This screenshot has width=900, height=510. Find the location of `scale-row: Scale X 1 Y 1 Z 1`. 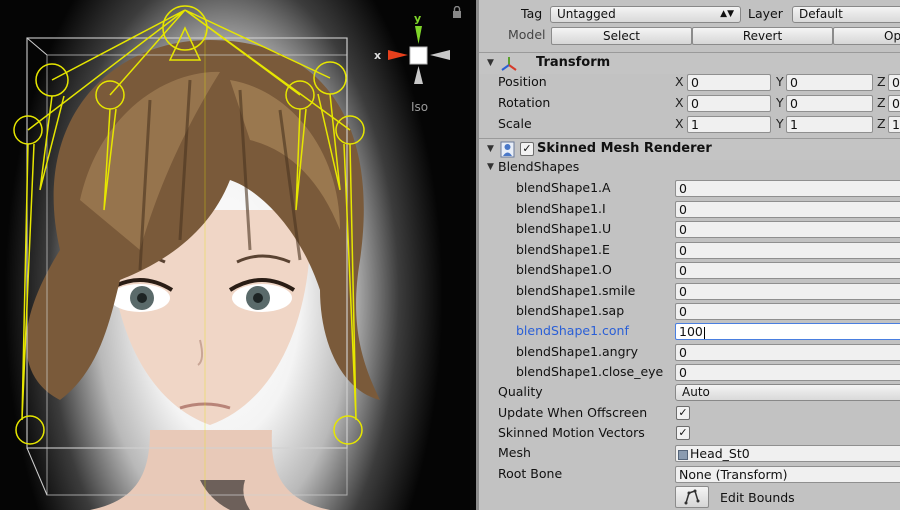

scale-row: Scale X 1 Y 1 Z 1 is located at coordinates (689, 125).